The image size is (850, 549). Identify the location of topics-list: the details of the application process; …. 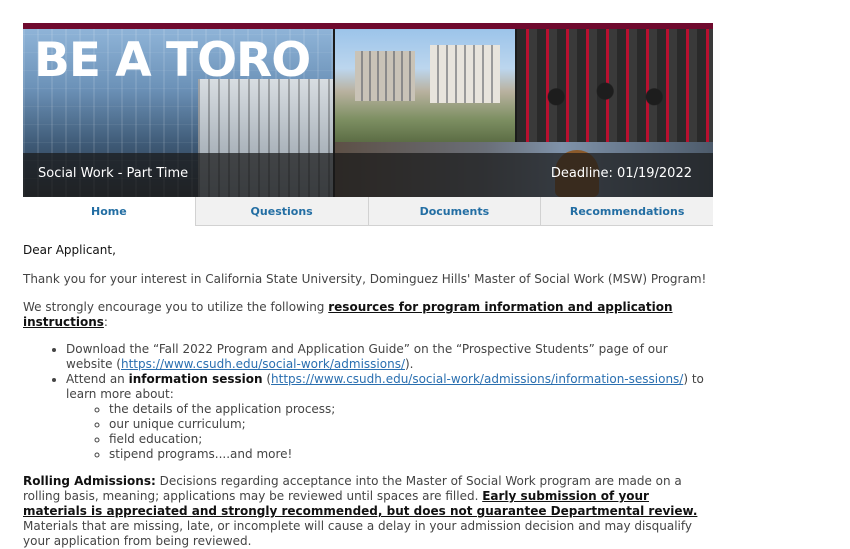
(389, 432).